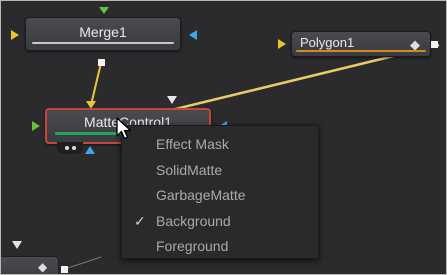 The width and height of the screenshot is (447, 275). Describe the element at coordinates (70, 148) in the screenshot. I see `matte-node-options-tab` at that location.